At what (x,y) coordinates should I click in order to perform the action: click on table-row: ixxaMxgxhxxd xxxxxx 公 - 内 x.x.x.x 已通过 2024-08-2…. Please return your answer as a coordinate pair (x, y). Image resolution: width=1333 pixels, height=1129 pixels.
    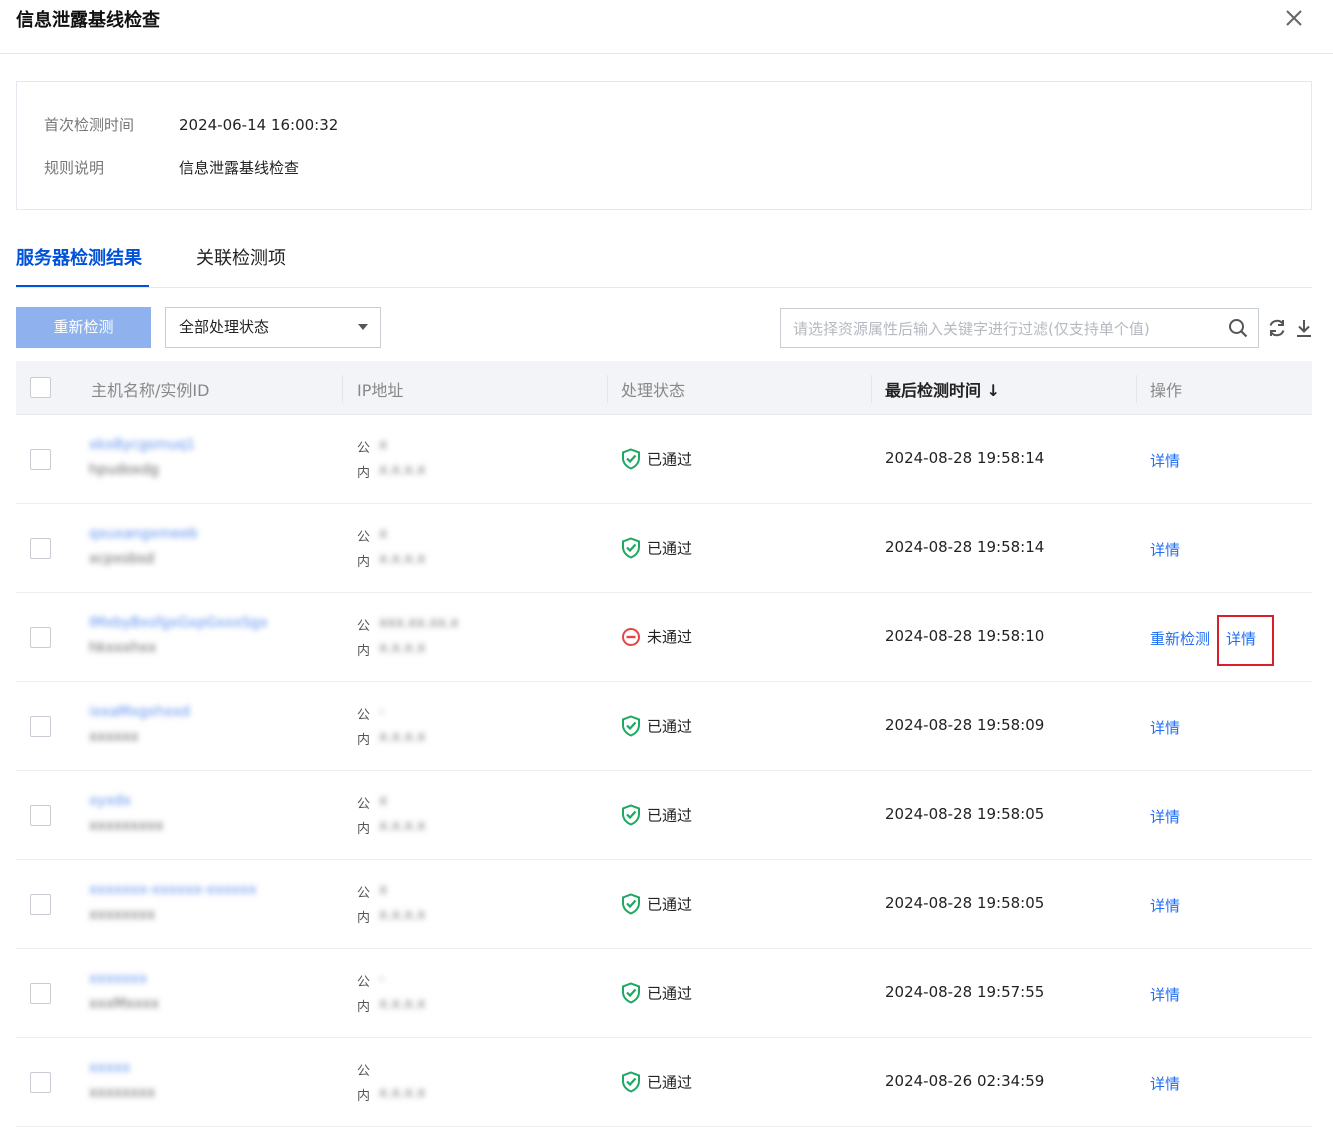
    Looking at the image, I should click on (664, 726).